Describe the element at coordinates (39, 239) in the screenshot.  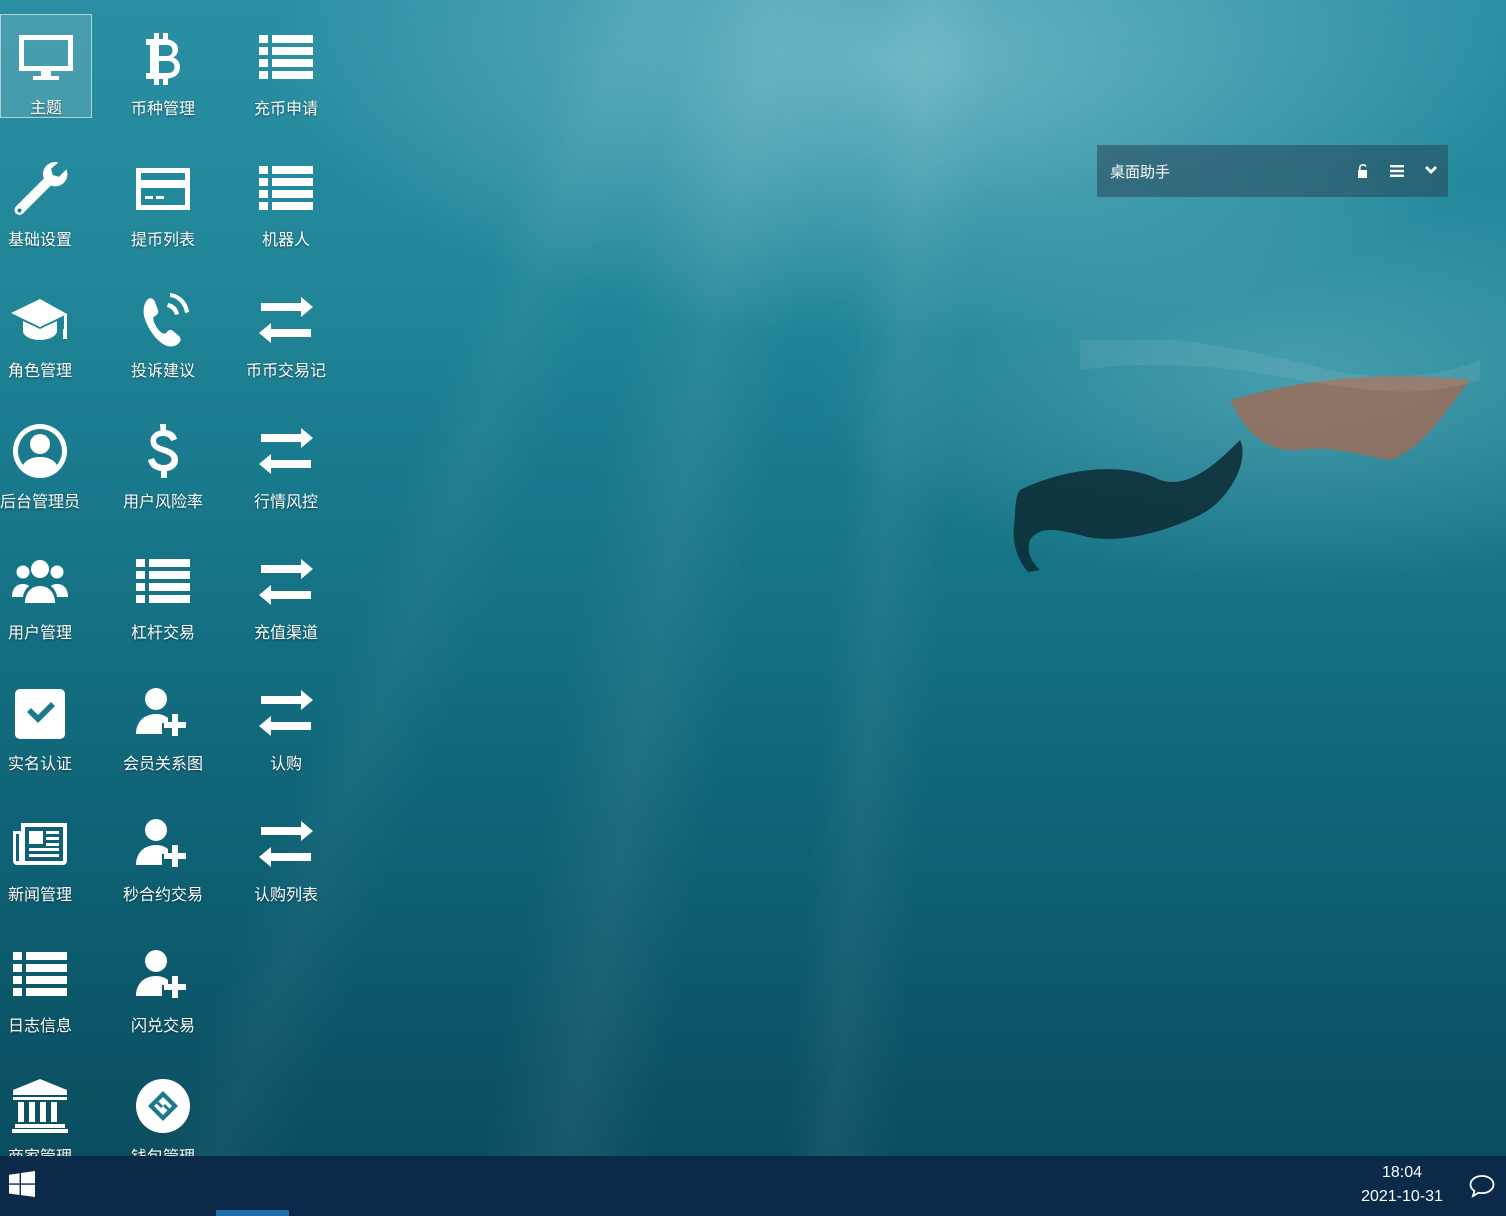
I see `desktop-icon-label: 基础设置` at that location.